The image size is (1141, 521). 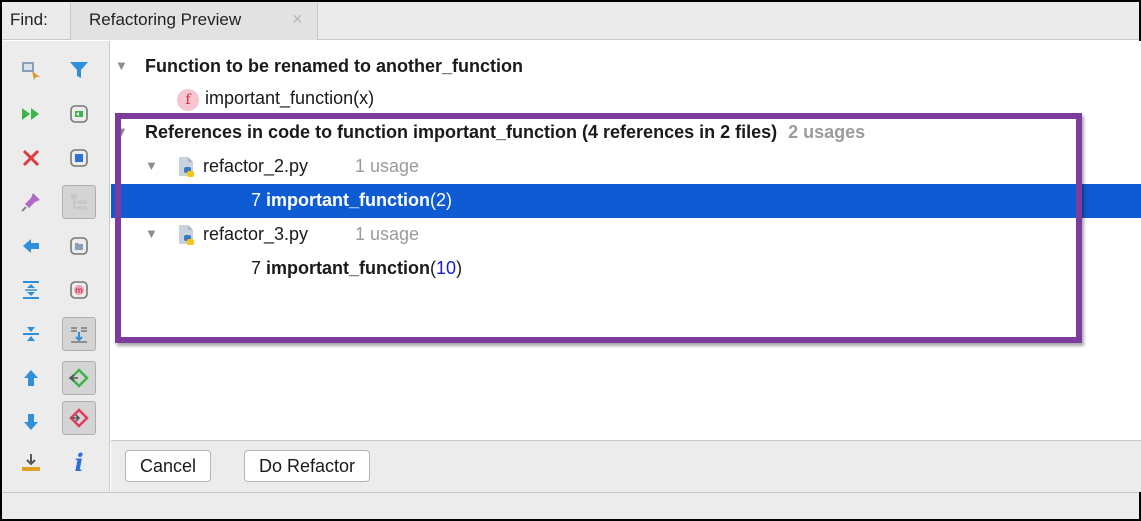 I want to click on usage-arg: 2, so click(x=441, y=200).